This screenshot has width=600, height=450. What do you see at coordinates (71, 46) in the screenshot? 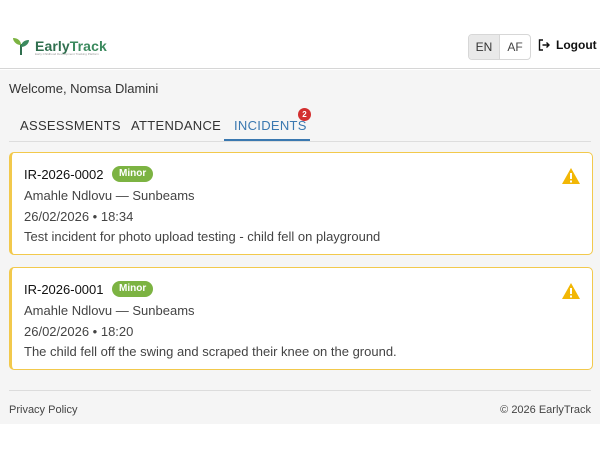
I see `logo-text: EarlyTrack` at bounding box center [71, 46].